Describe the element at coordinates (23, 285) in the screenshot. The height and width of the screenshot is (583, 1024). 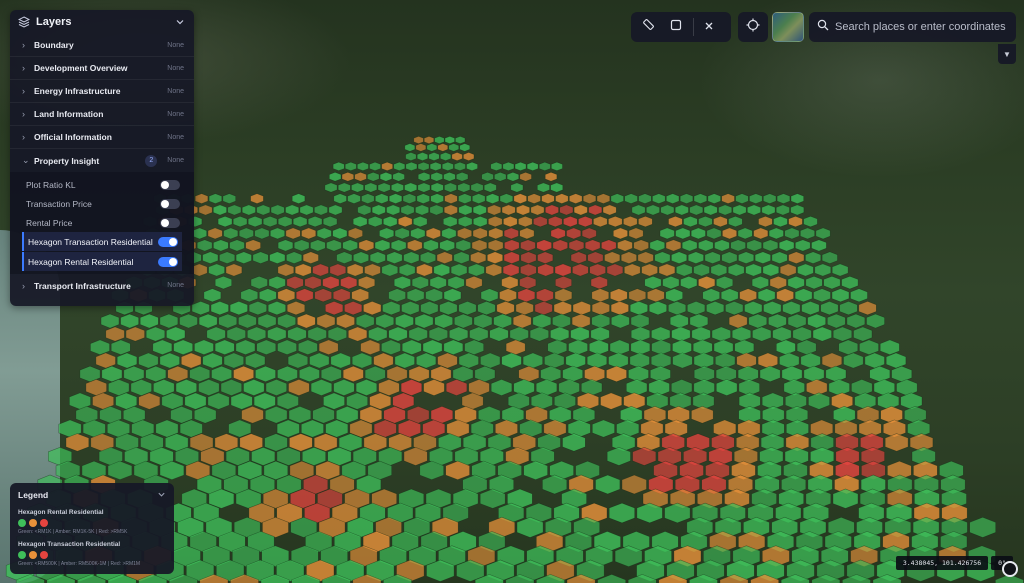
I see `chevron-right-icon: ›` at that location.